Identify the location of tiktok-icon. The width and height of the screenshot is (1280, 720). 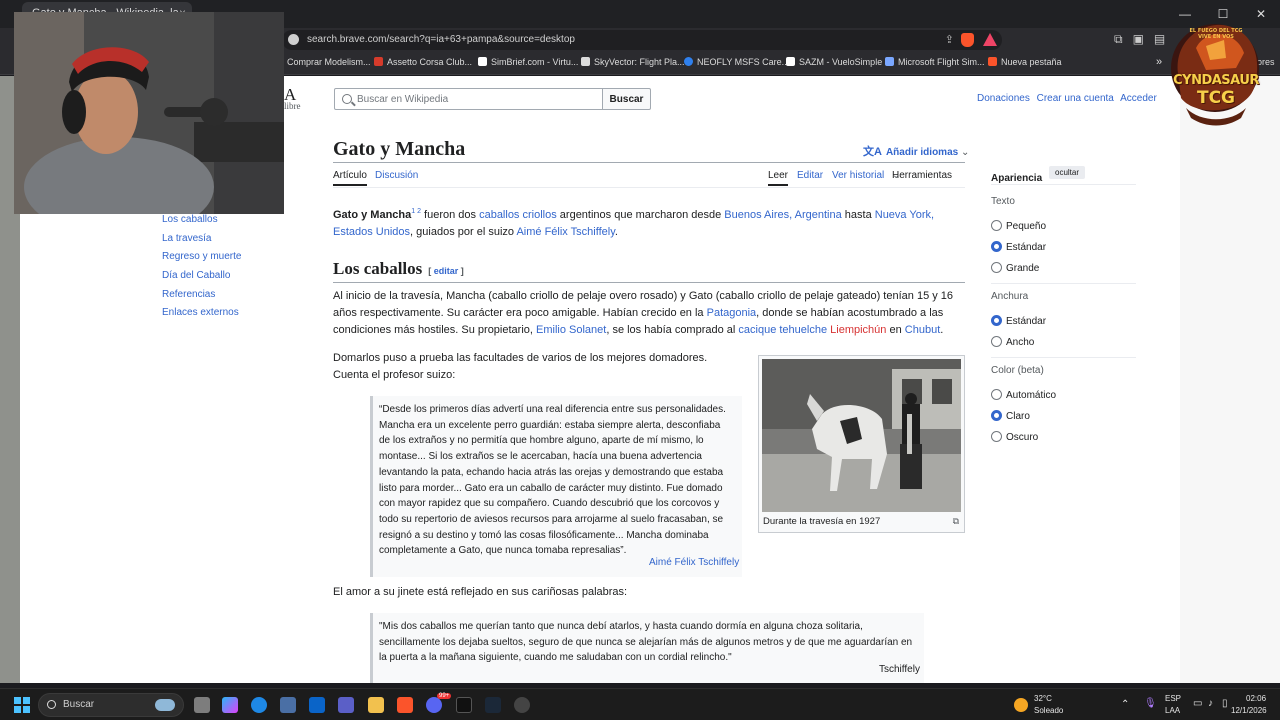
(464, 705).